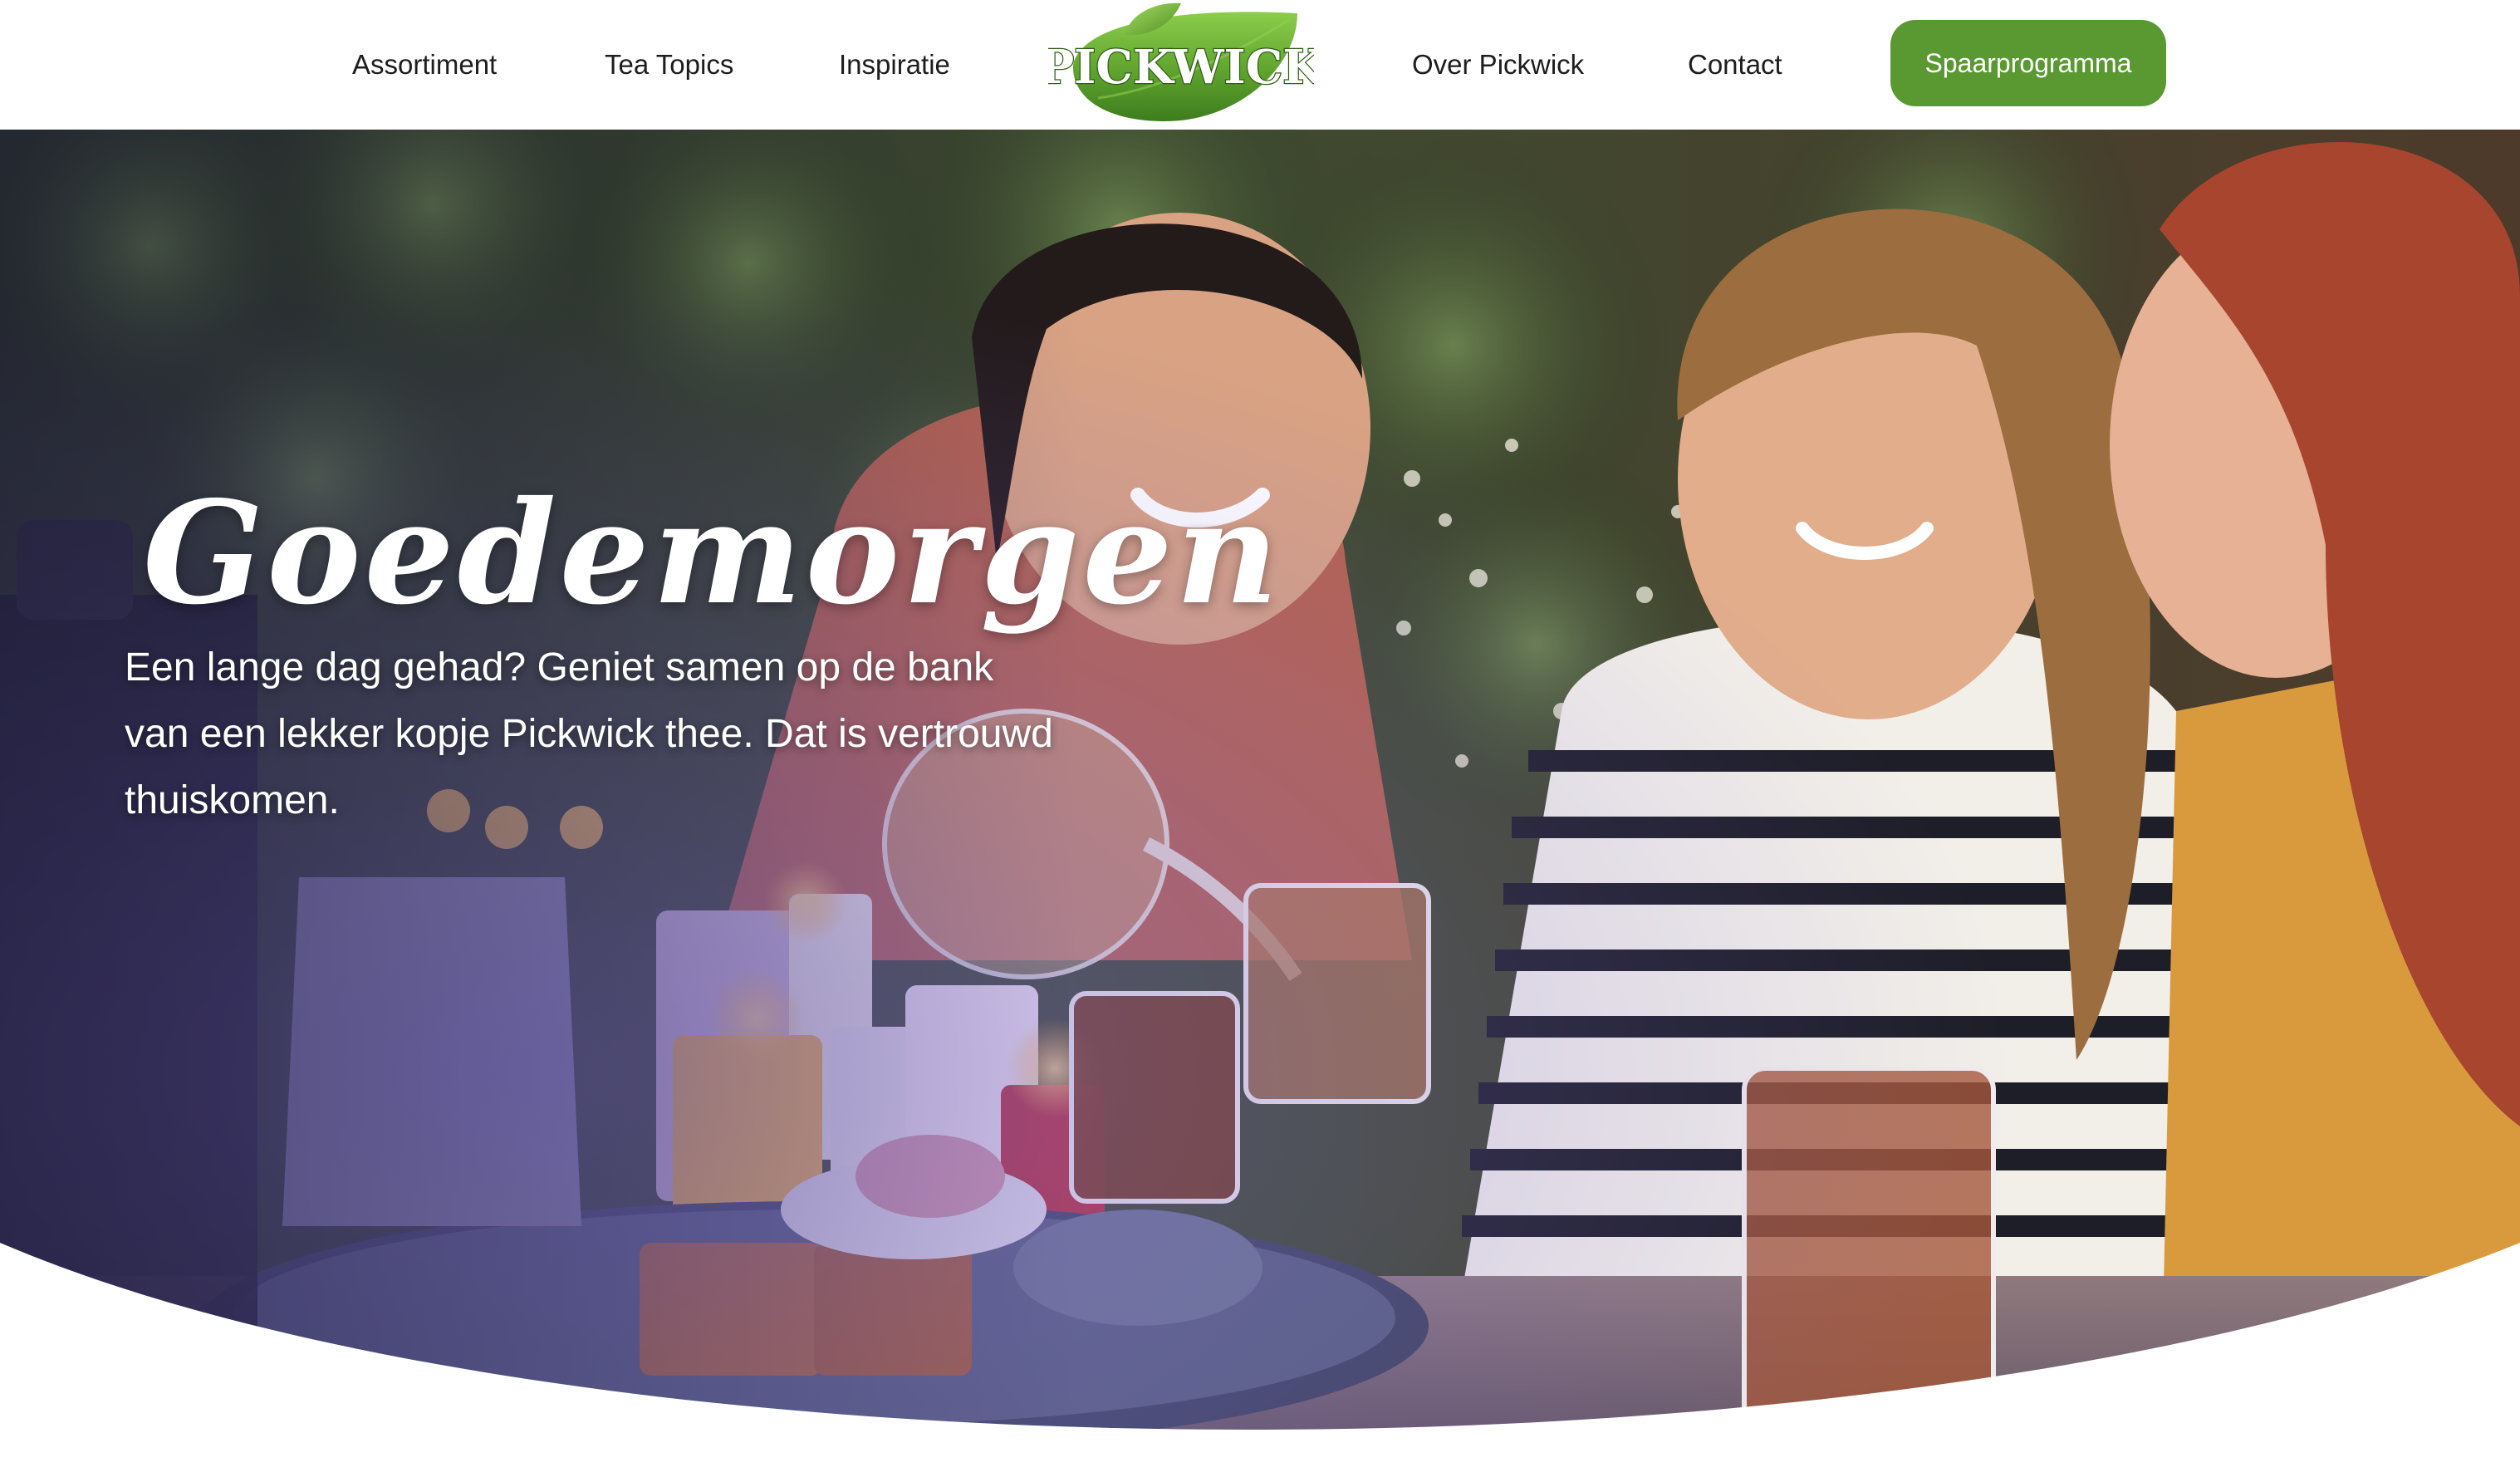 The width and height of the screenshot is (2520, 1477). What do you see at coordinates (1181, 67) in the screenshot?
I see `logo-wordmark: PICKWICK` at bounding box center [1181, 67].